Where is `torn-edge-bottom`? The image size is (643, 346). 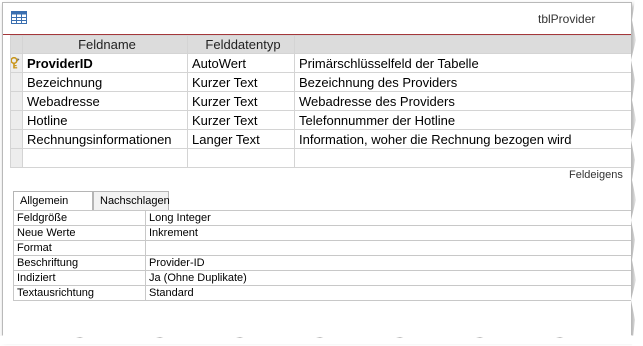
torn-edge-bottom is located at coordinates (320, 338).